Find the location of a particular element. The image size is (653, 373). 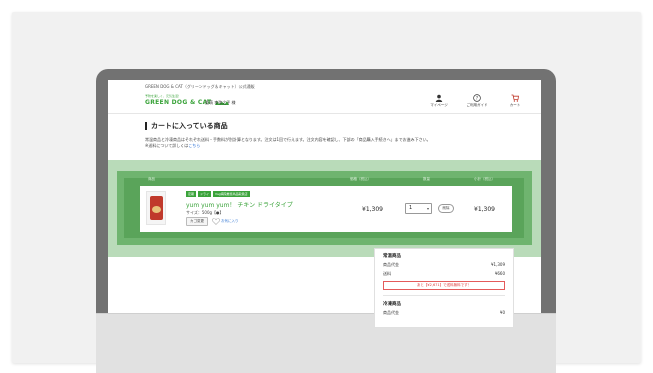

nav-guide: ? ご利用ガイド is located at coordinates (477, 101).